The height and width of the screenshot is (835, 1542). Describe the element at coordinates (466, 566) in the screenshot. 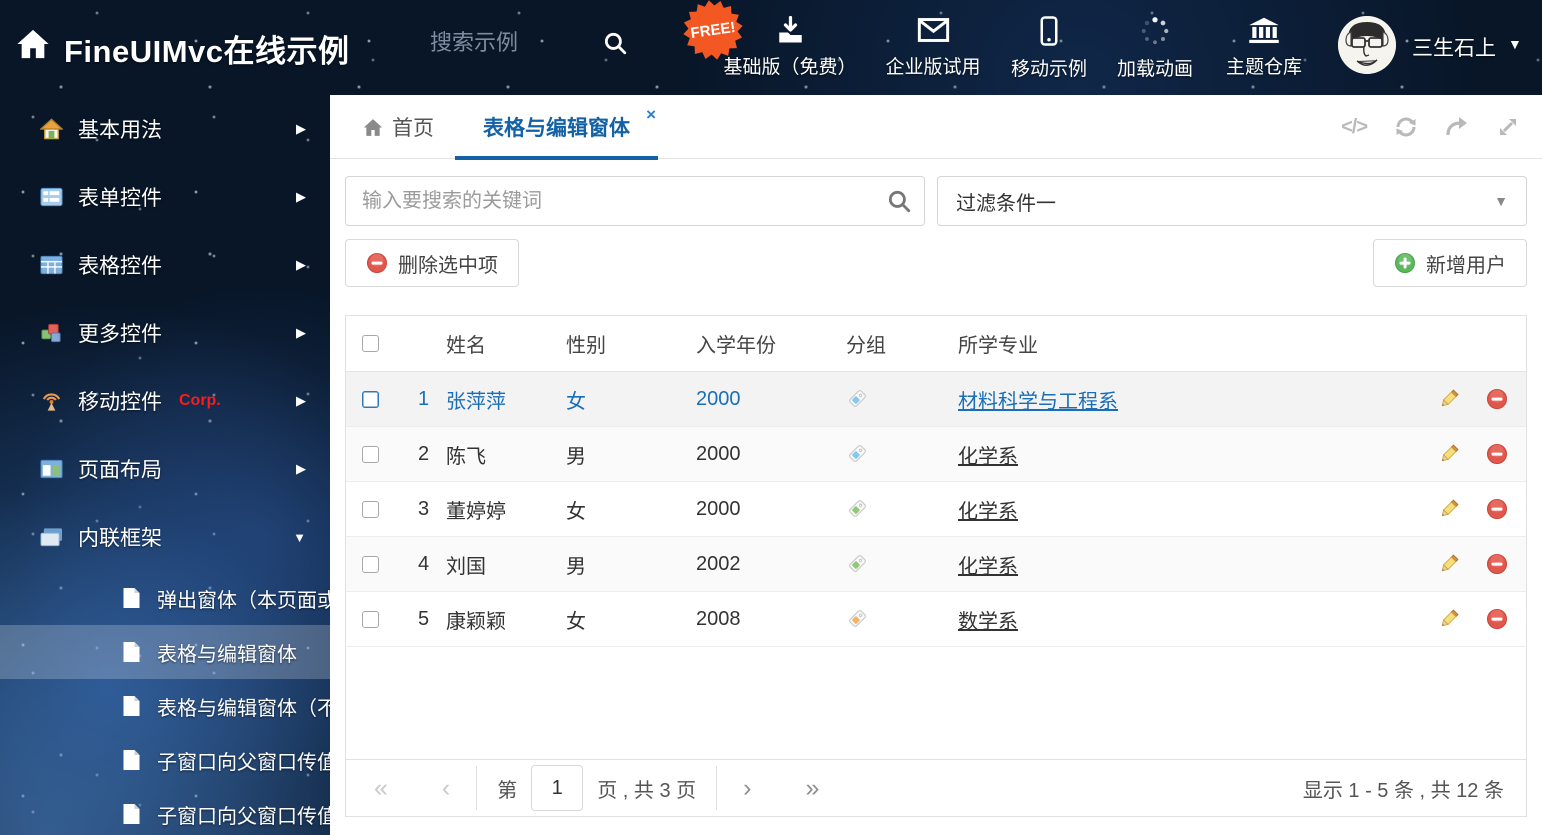

I see `cell-name: 刘国` at that location.